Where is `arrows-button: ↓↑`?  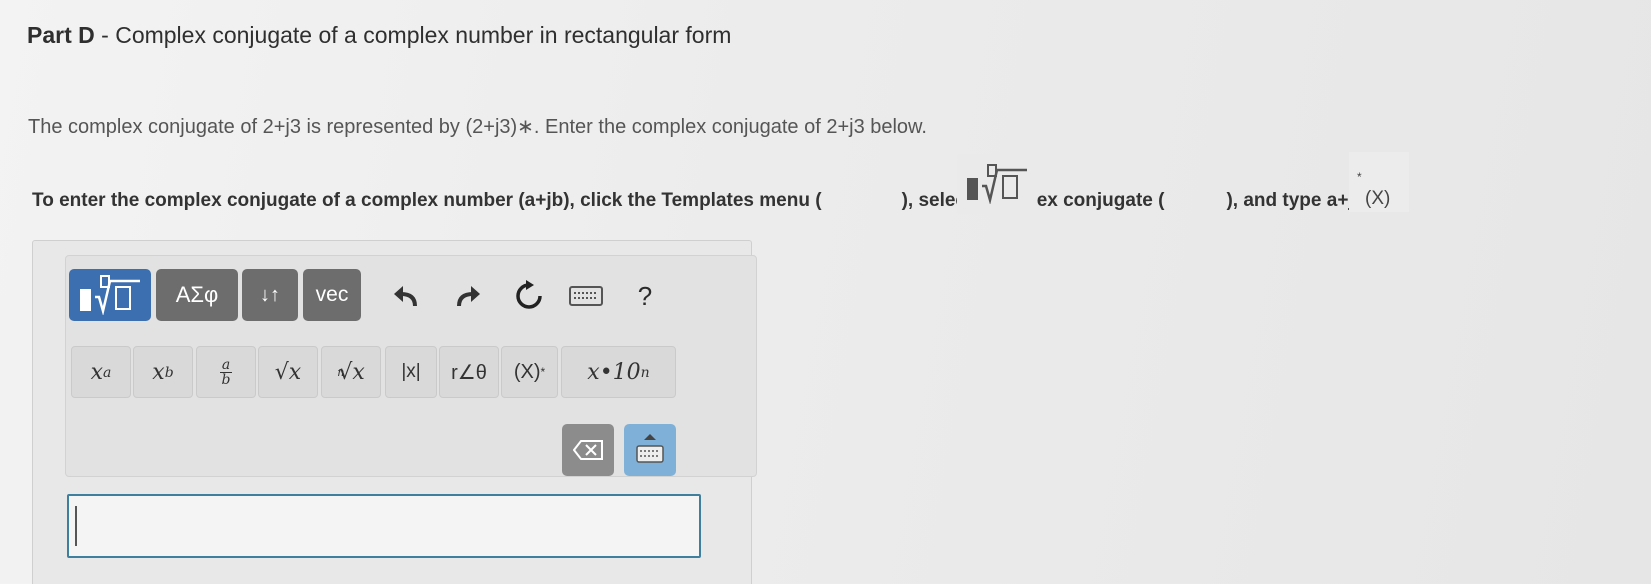
arrows-button: ↓↑ is located at coordinates (270, 295).